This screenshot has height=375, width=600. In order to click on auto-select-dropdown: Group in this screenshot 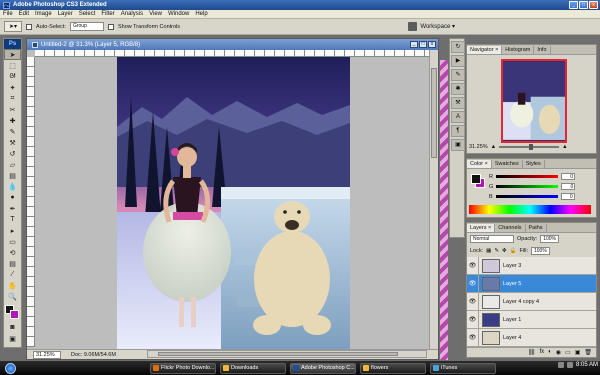, I will do `click(86, 26)`.